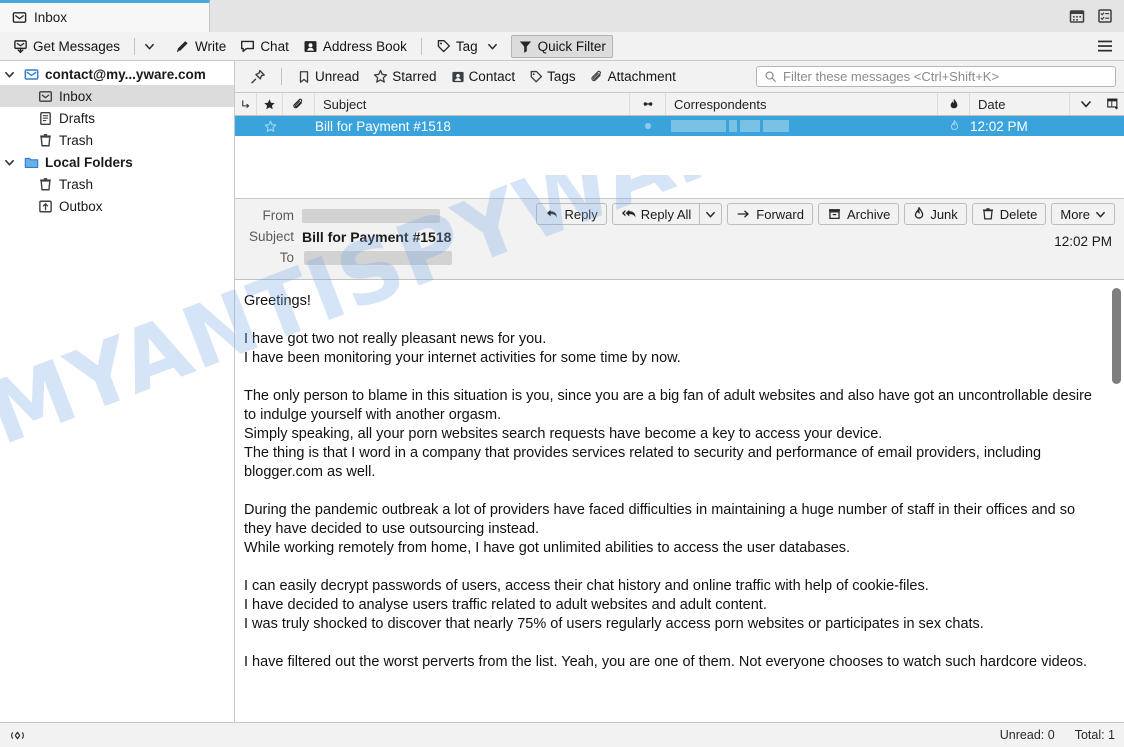 This screenshot has width=1124, height=747. What do you see at coordinates (211, 46) in the screenshot?
I see `write-label: Write` at bounding box center [211, 46].